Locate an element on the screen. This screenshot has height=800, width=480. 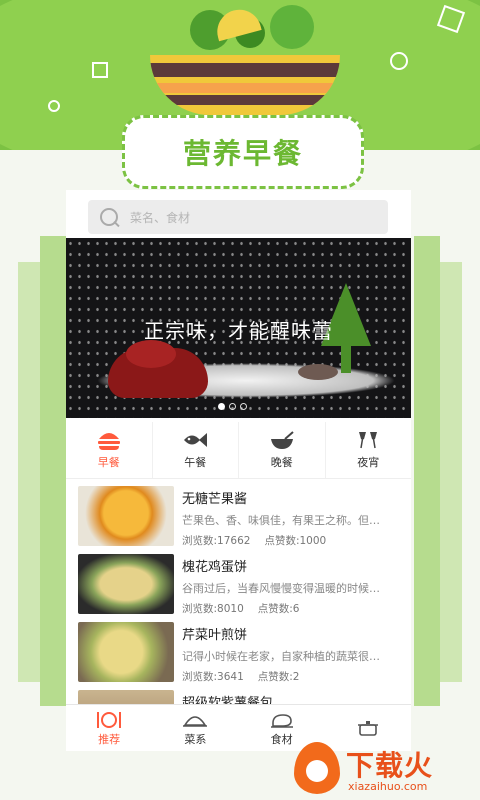
tab-lunch: 午餐 is located at coordinates (195, 450).